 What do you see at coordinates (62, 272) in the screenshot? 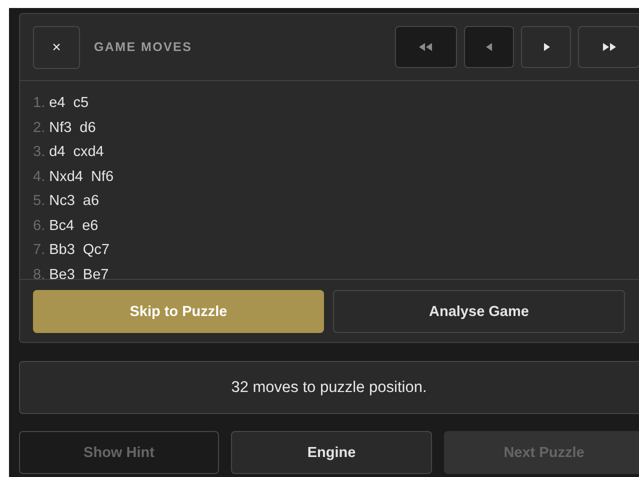
I see `move-text: Be3` at bounding box center [62, 272].